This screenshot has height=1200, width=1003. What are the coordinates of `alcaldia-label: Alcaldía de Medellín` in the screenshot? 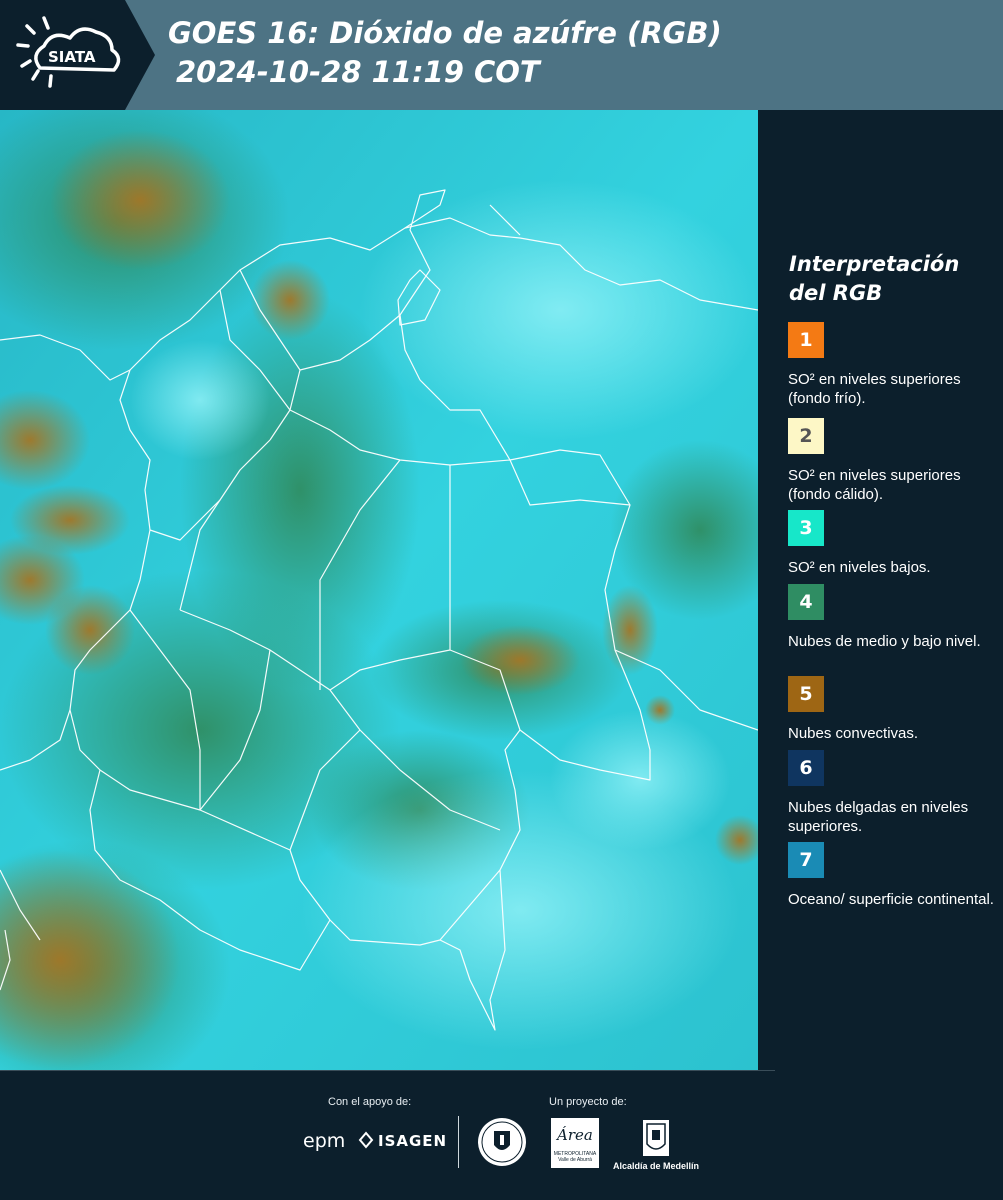 It's located at (656, 1166).